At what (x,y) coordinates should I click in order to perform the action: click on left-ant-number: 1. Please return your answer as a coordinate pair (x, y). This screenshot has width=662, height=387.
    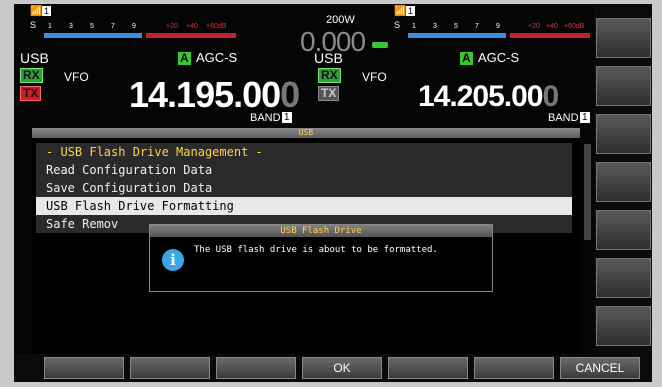
    Looking at the image, I should click on (47, 11).